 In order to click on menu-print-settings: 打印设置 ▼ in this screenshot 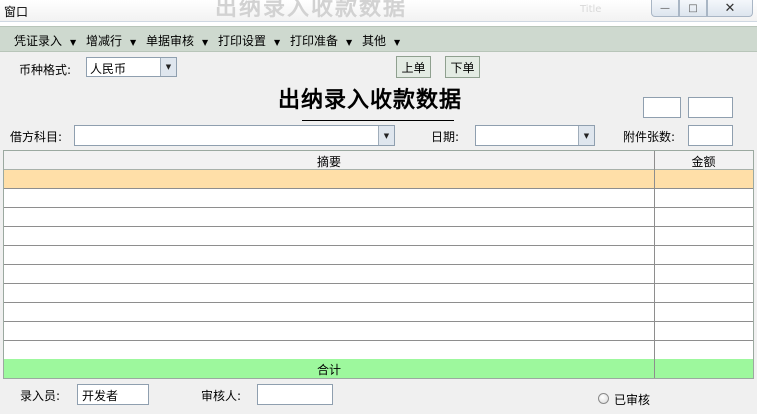, I will do `click(249, 40)`.